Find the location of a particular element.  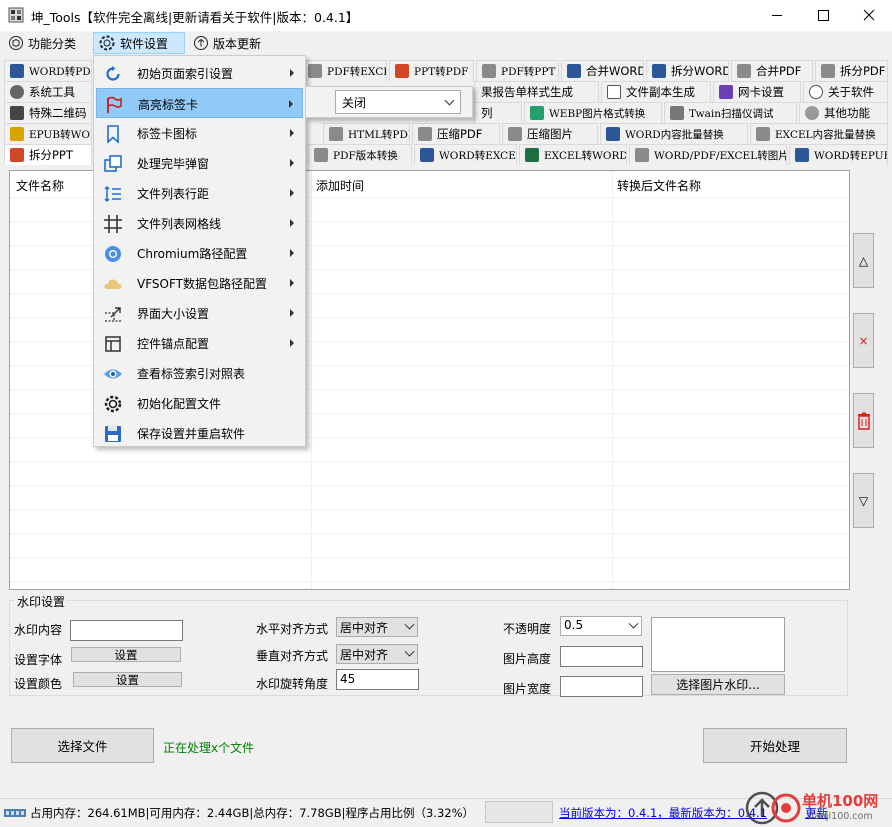

set-color-button: 设置 is located at coordinates (127, 679).